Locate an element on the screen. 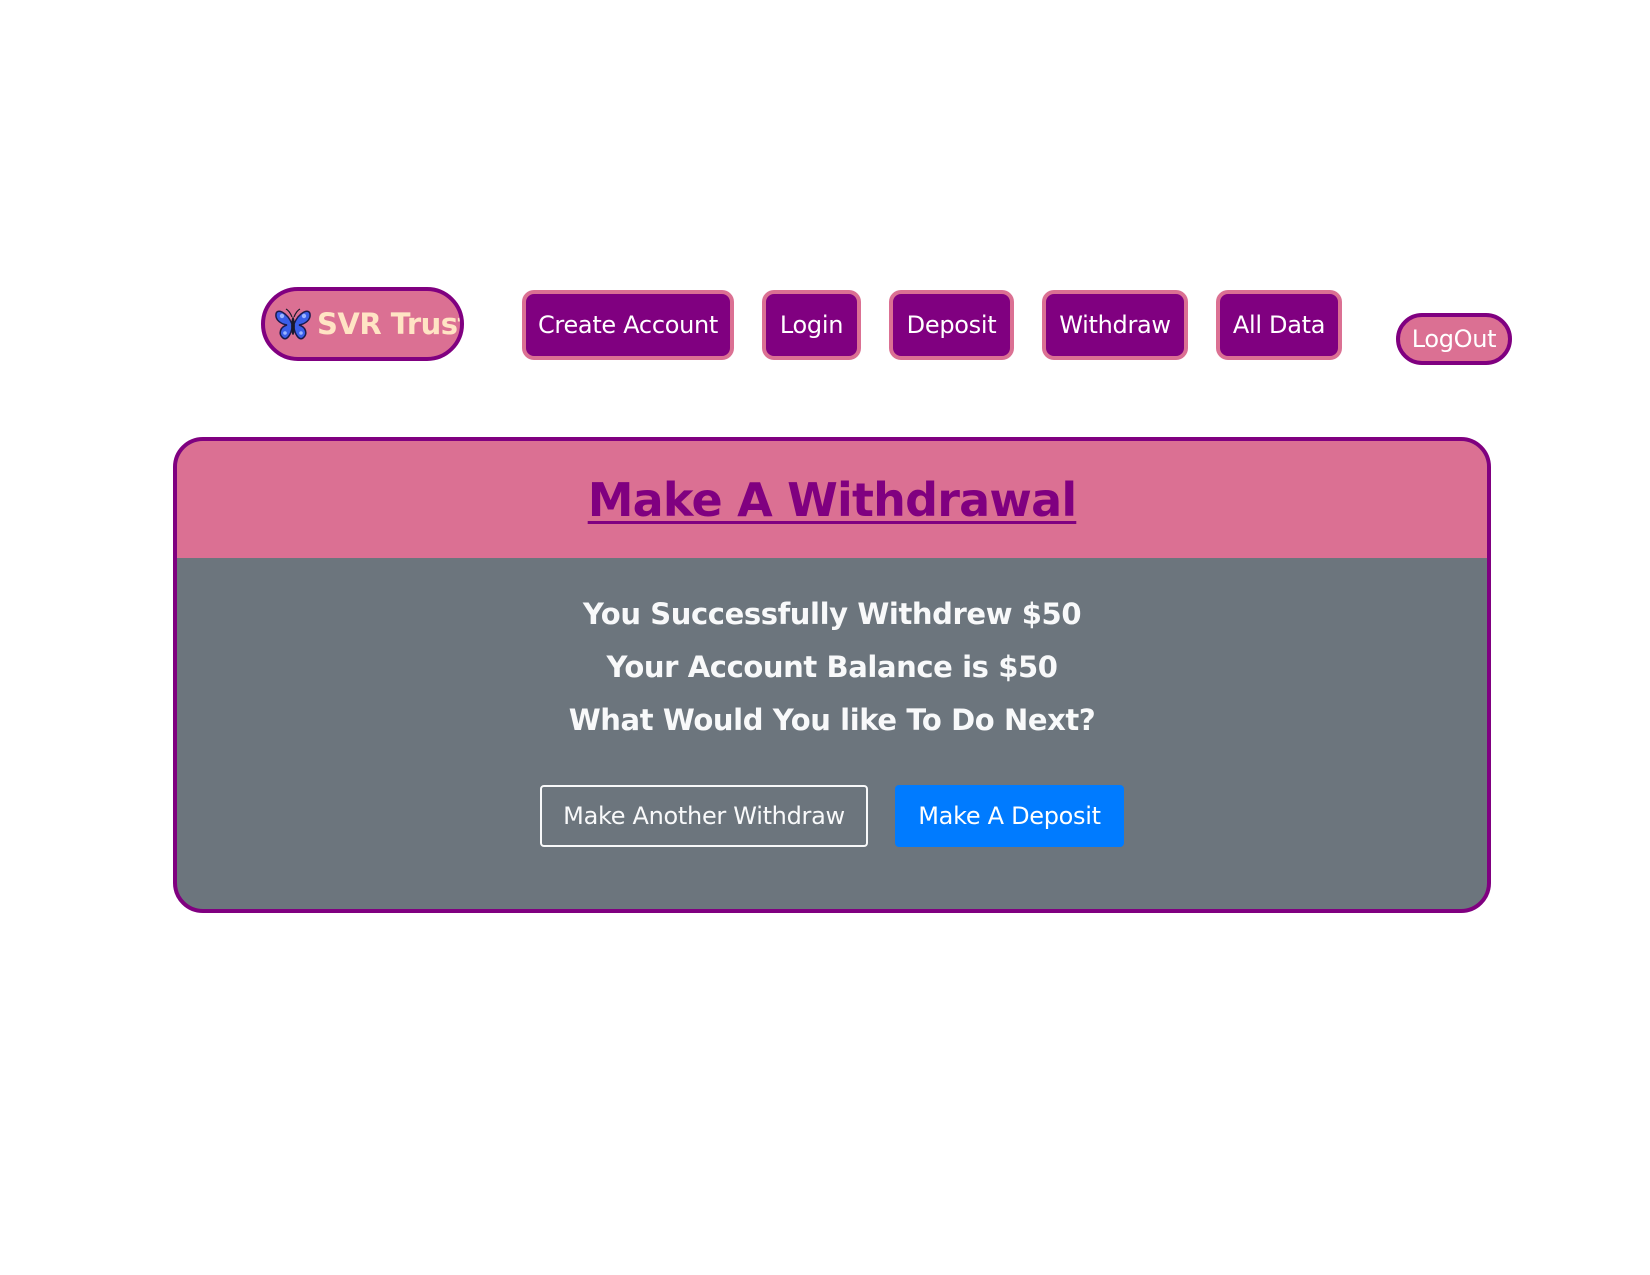 The width and height of the screenshot is (1650, 1275). nav-login-button: Login is located at coordinates (811, 325).